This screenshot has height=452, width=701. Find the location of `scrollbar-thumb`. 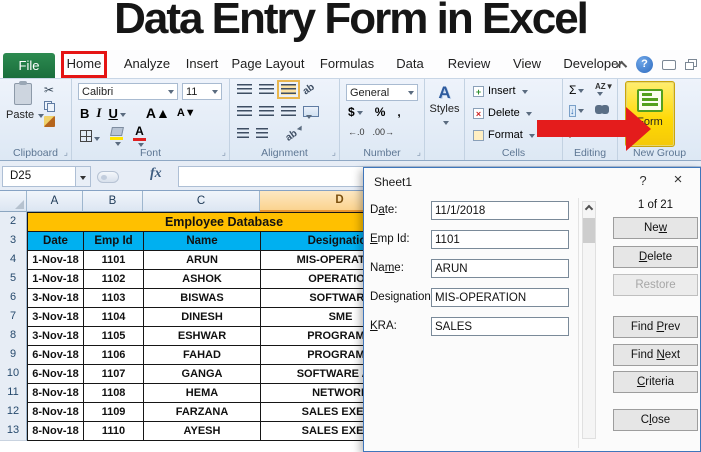

scrollbar-thumb is located at coordinates (589, 230).